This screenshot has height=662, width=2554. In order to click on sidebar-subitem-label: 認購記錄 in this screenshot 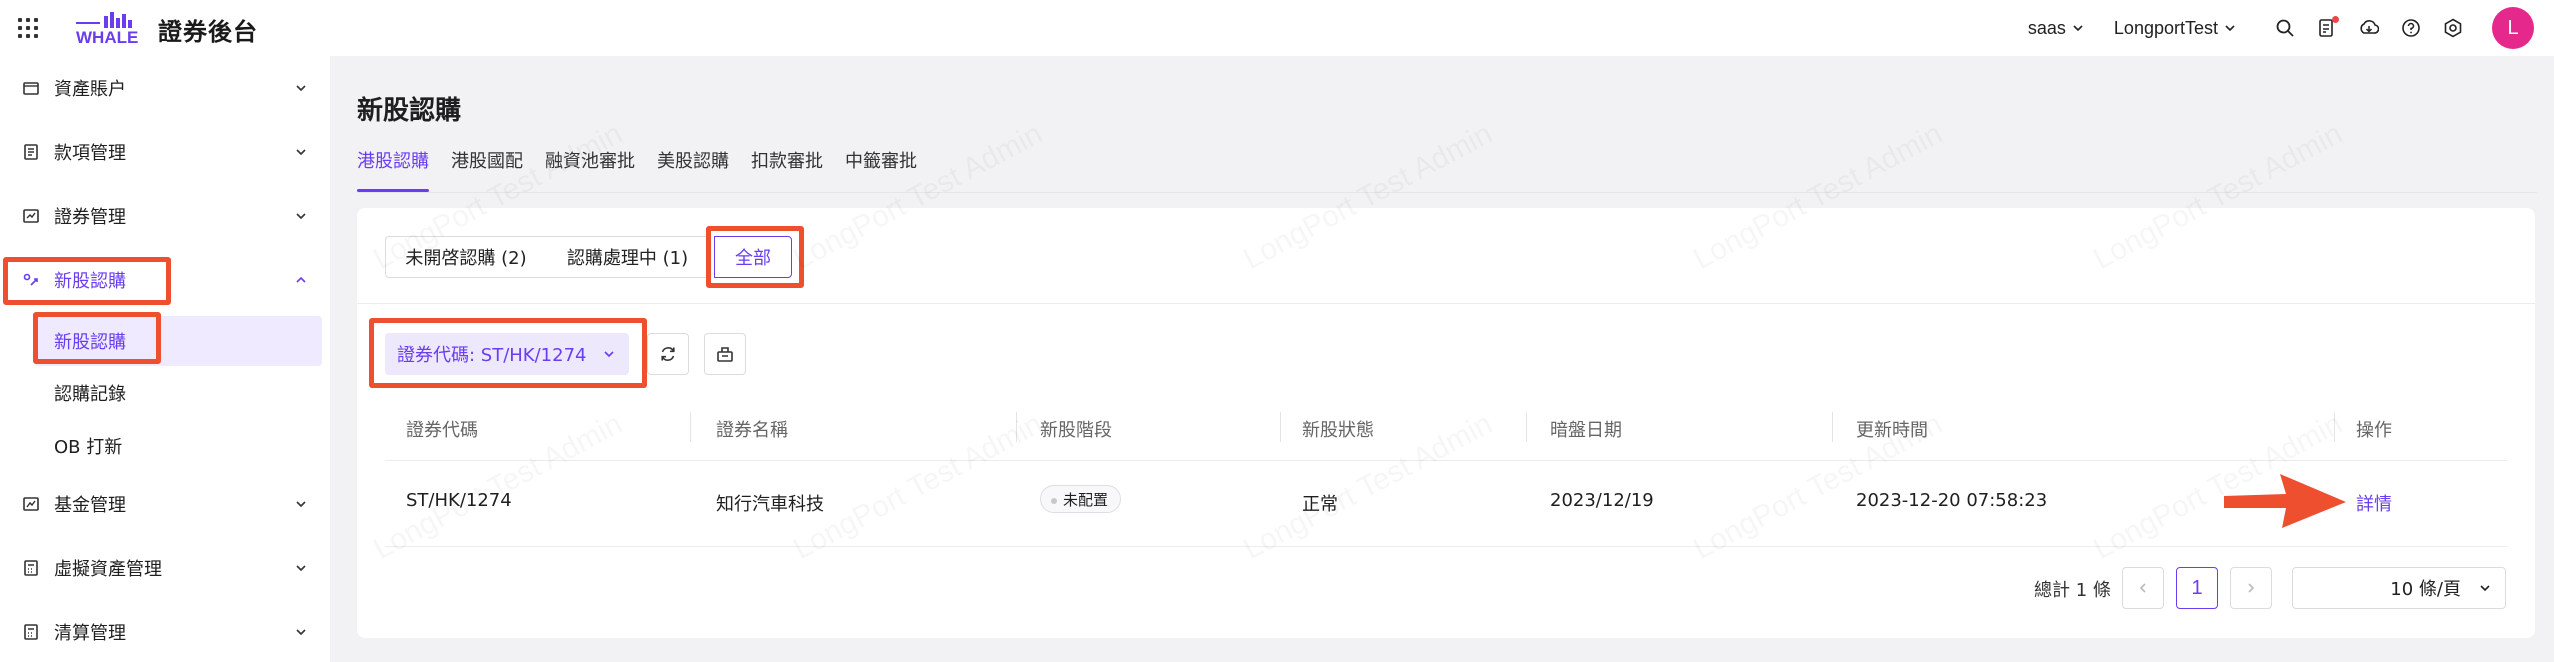, I will do `click(90, 394)`.